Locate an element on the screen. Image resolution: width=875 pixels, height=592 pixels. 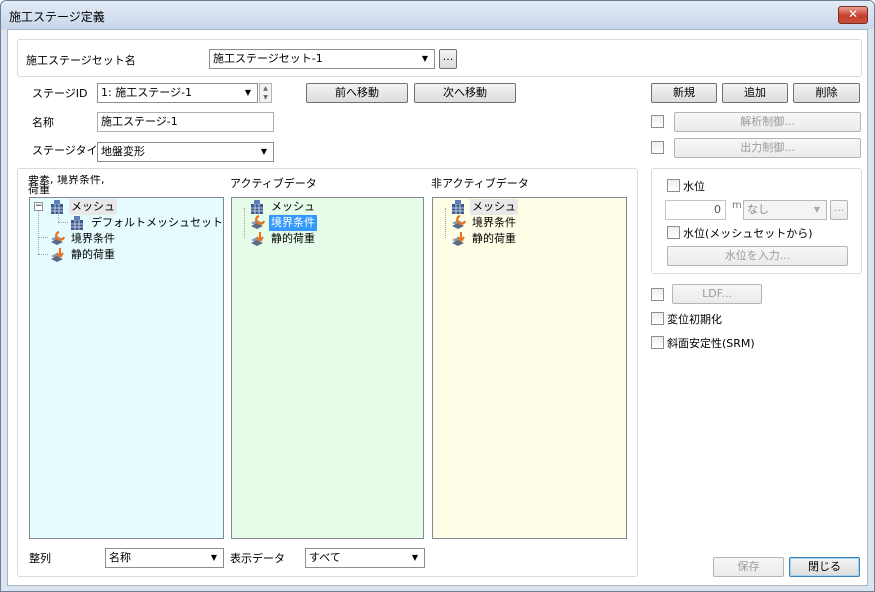
close-window-button: ✕ is located at coordinates (853, 15).